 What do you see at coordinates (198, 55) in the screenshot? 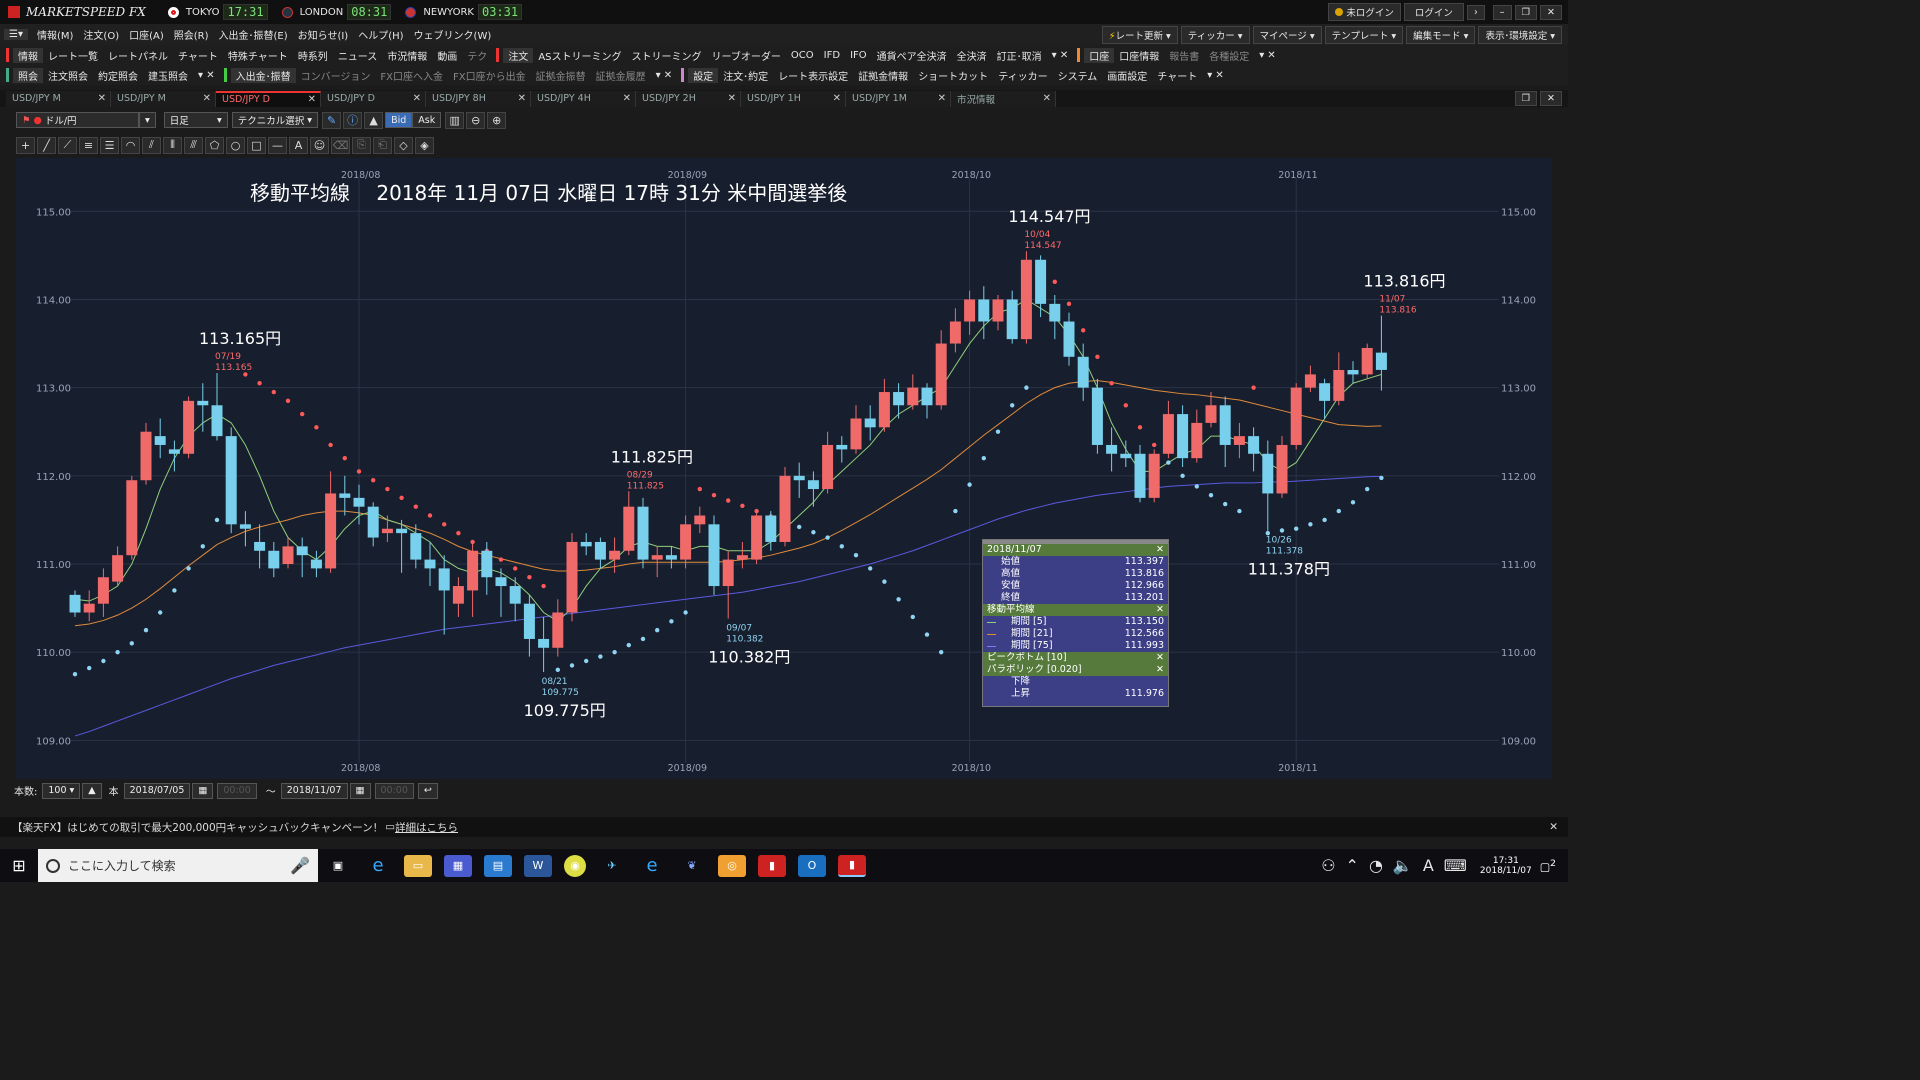
I see `toolbar-item: チャート` at bounding box center [198, 55].